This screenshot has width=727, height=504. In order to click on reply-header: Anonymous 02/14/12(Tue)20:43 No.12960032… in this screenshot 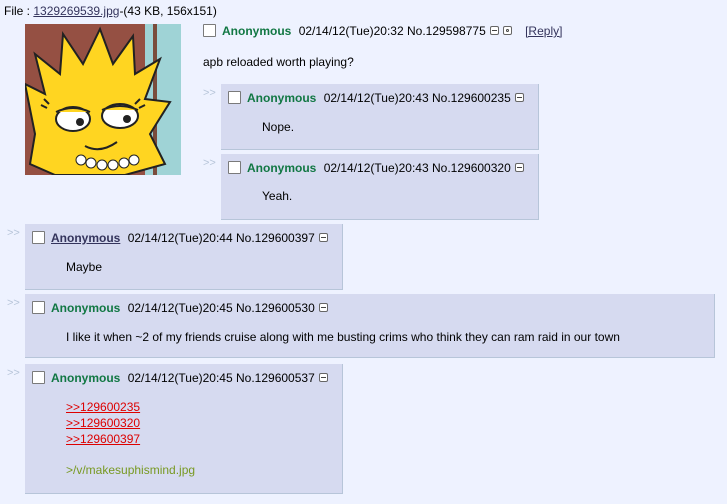, I will do `click(376, 168)`.